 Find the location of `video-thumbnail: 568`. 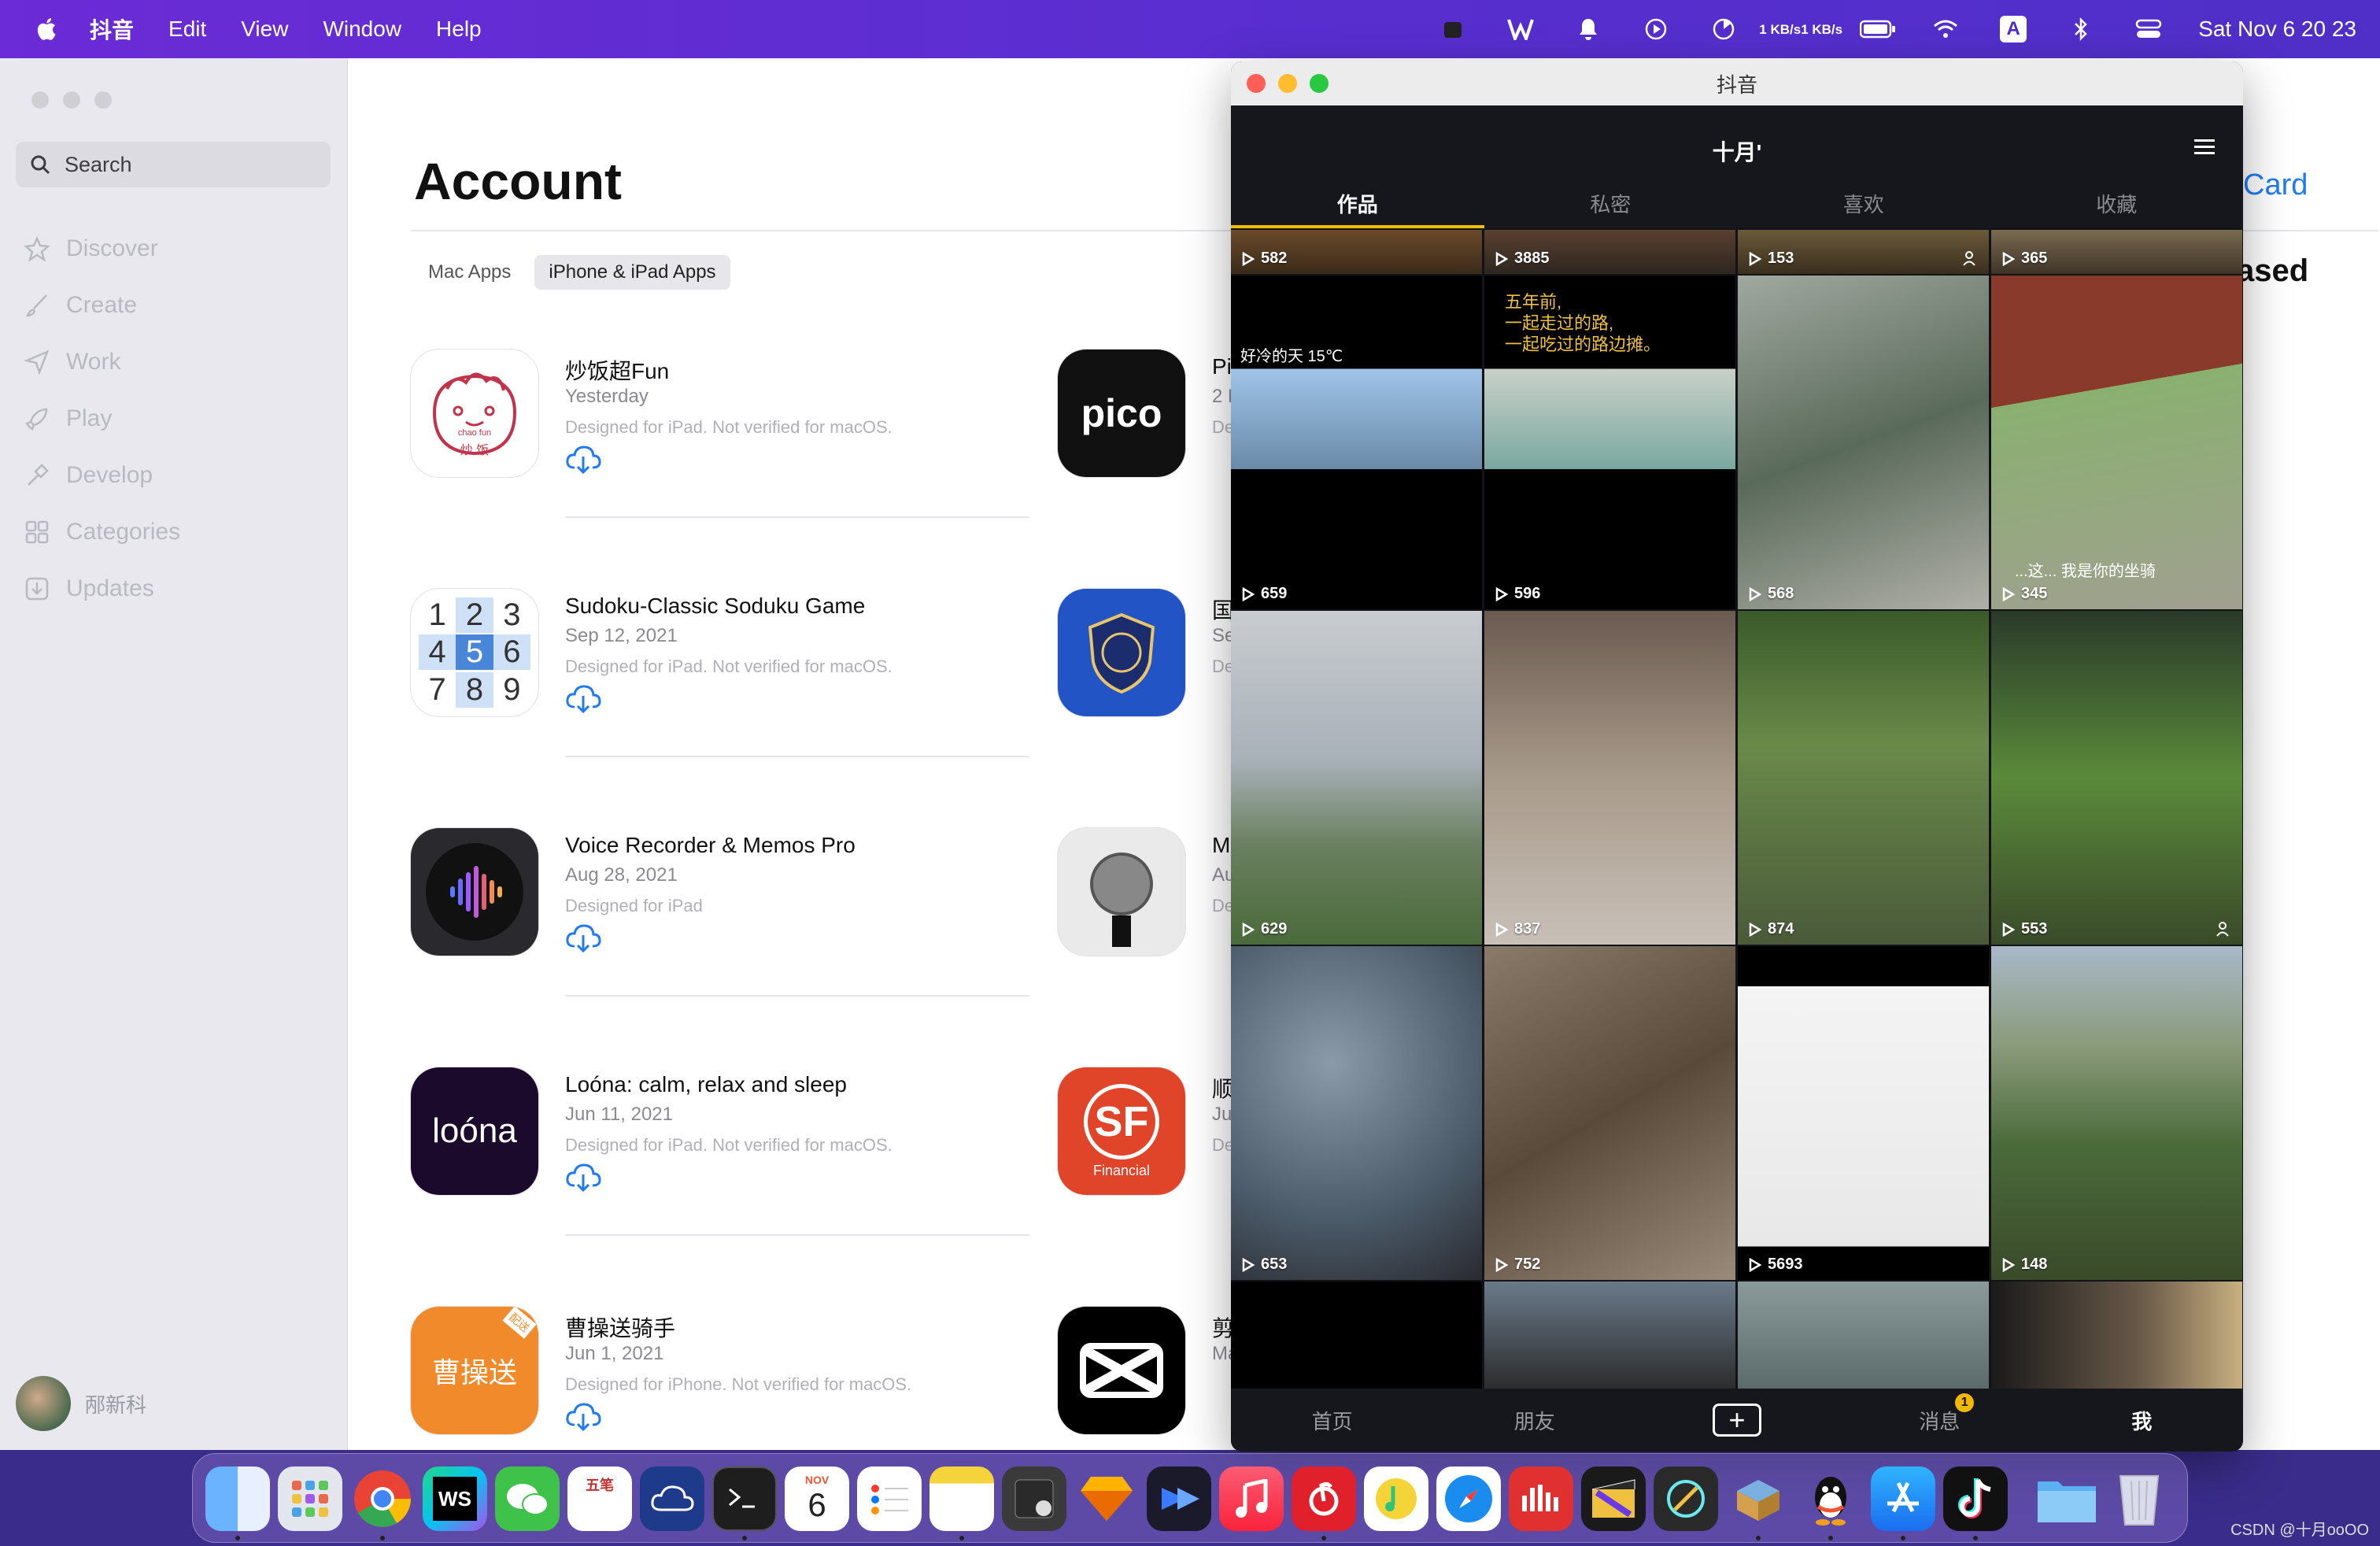

video-thumbnail: 568 is located at coordinates (1863, 443).